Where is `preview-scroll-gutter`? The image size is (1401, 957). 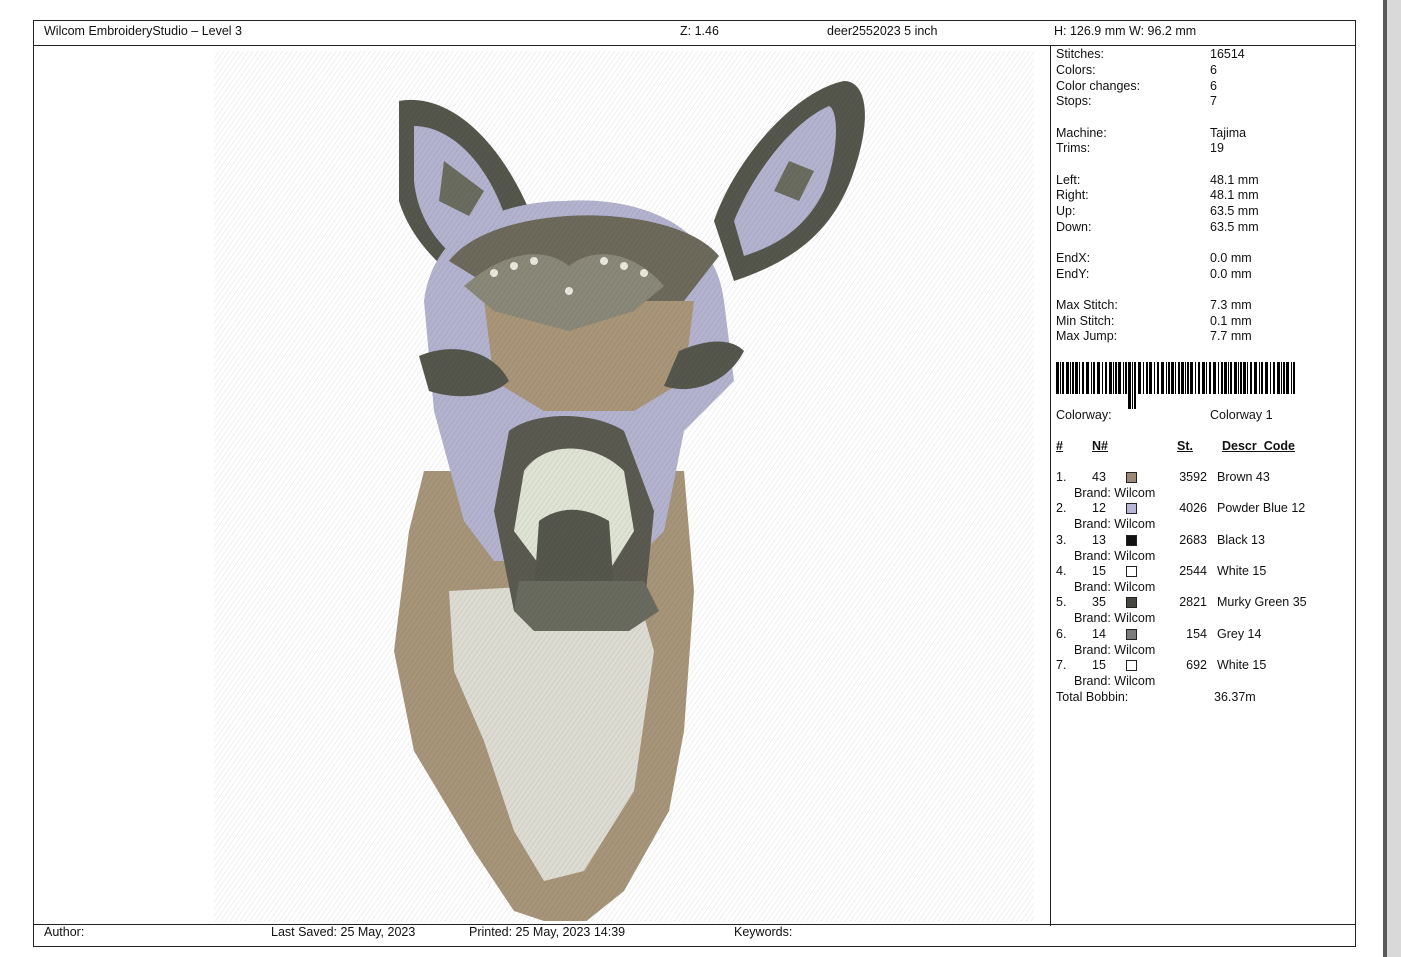
preview-scroll-gutter is located at coordinates (1394, 478).